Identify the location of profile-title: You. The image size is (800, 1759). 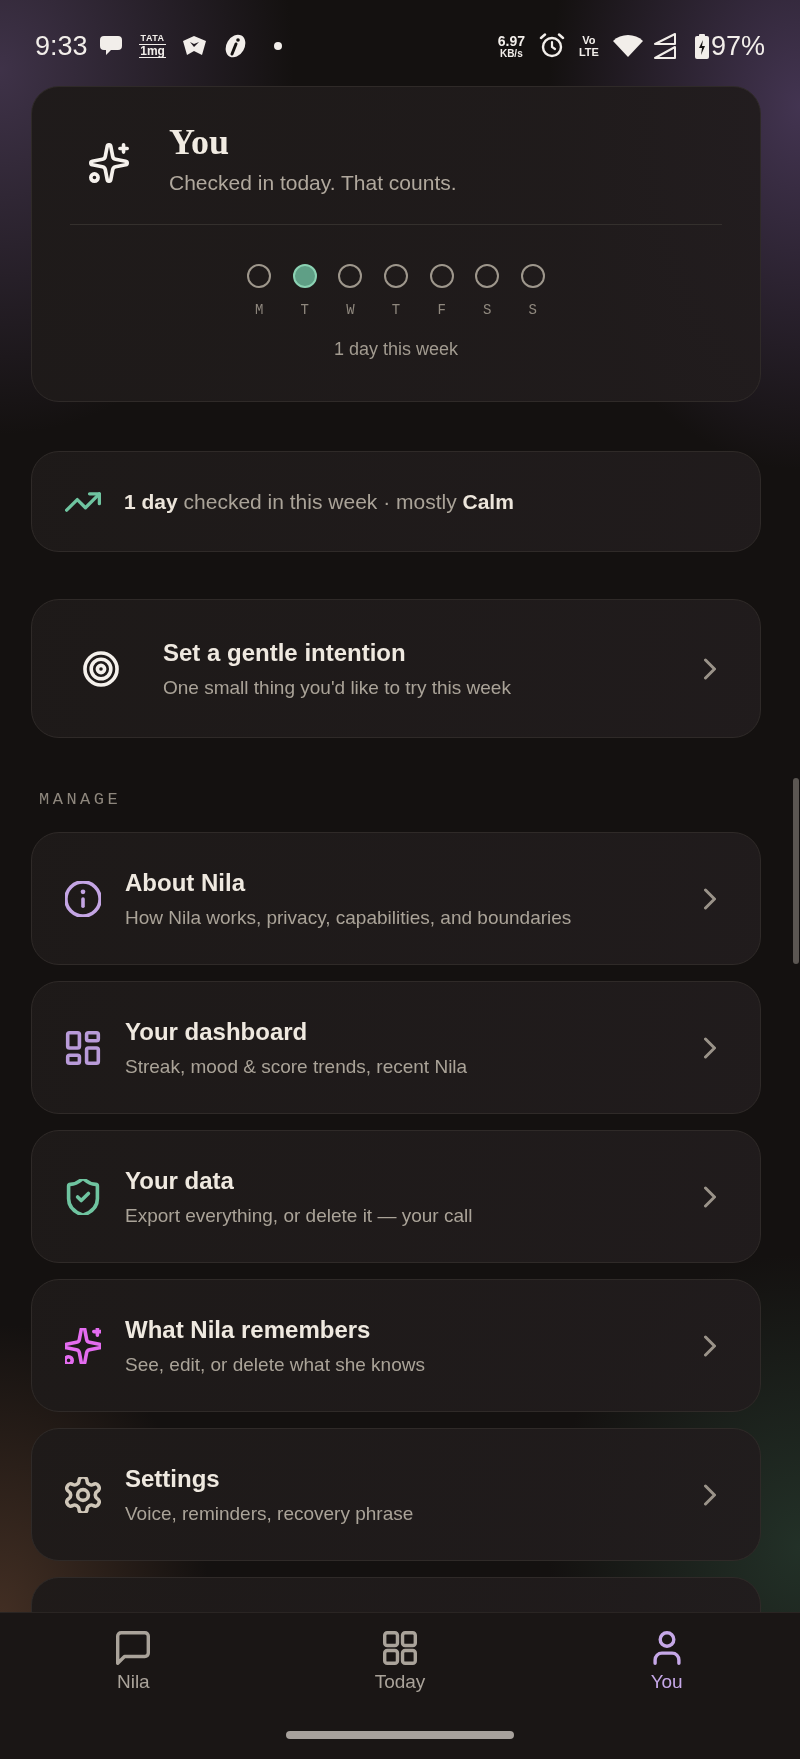
(200, 142).